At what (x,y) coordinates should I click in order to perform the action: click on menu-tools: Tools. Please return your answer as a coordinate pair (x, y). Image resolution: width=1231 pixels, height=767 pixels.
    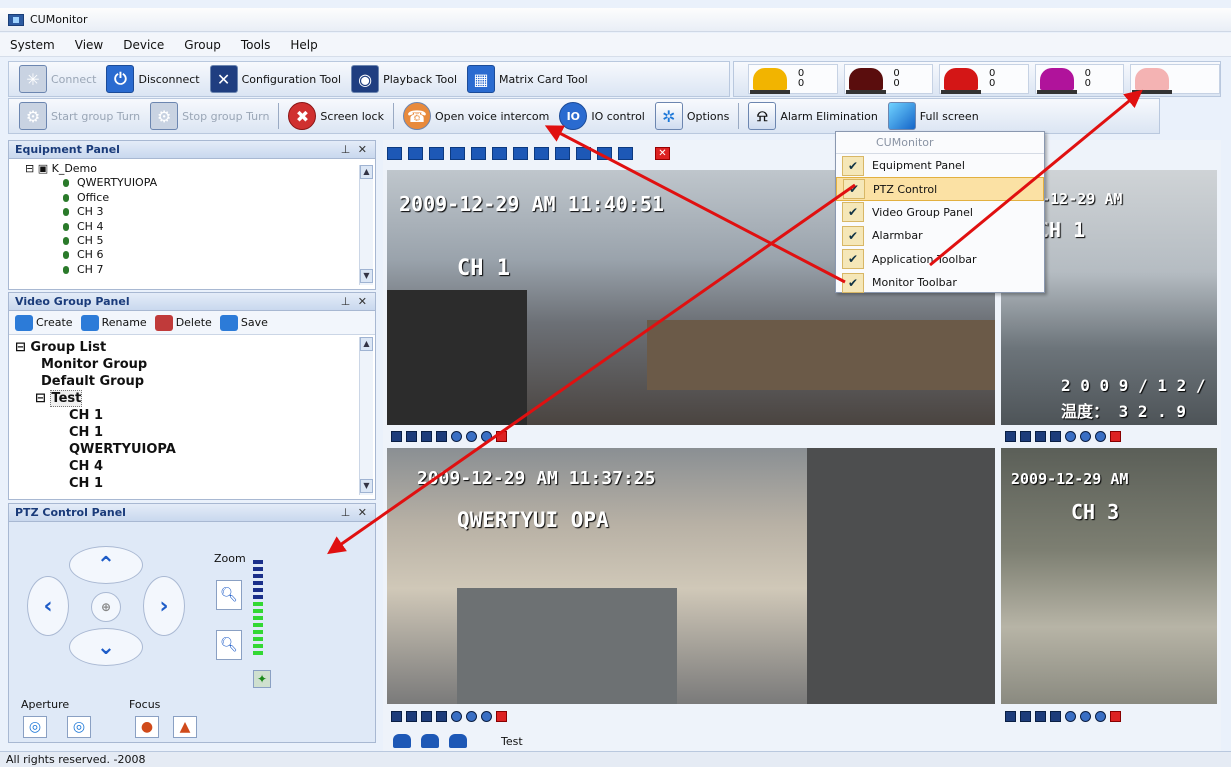
    Looking at the image, I should click on (256, 45).